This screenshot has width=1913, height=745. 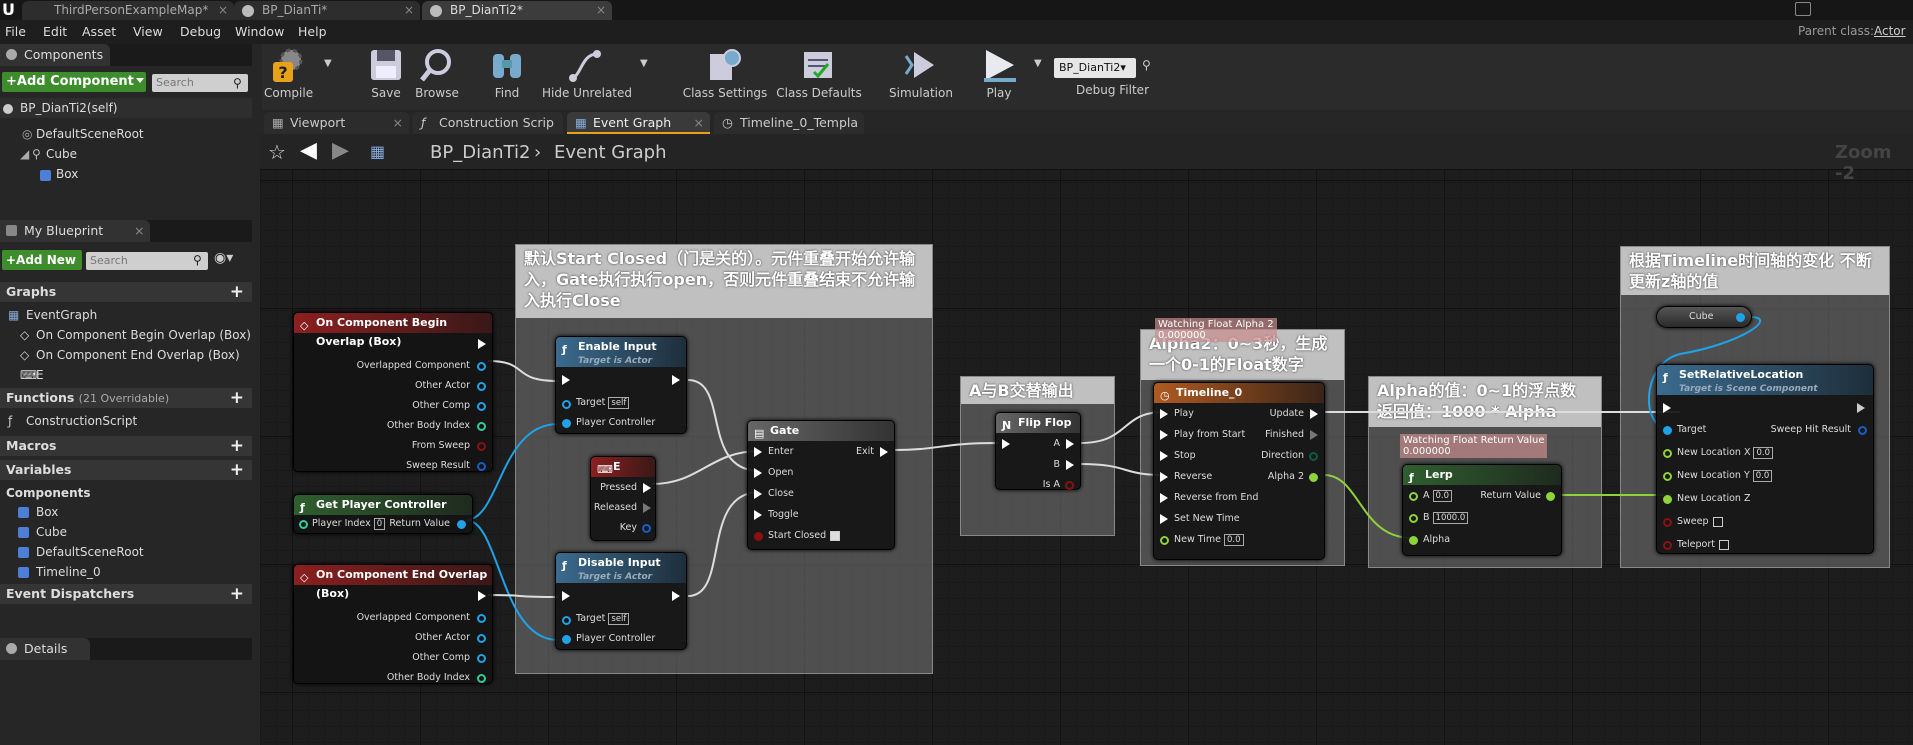 I want to click on node-flipflop: Ɲ Flip Flop A B Is A, so click(x=1038, y=451).